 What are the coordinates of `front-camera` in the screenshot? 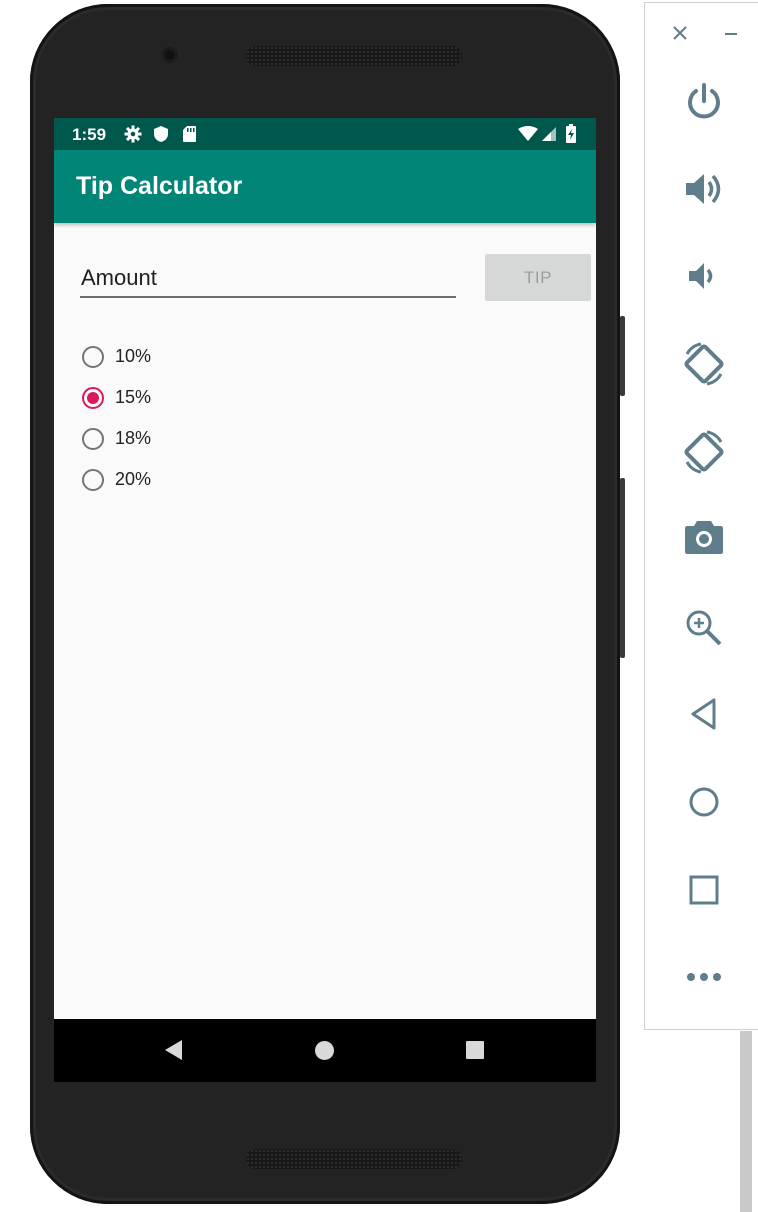 It's located at (170, 55).